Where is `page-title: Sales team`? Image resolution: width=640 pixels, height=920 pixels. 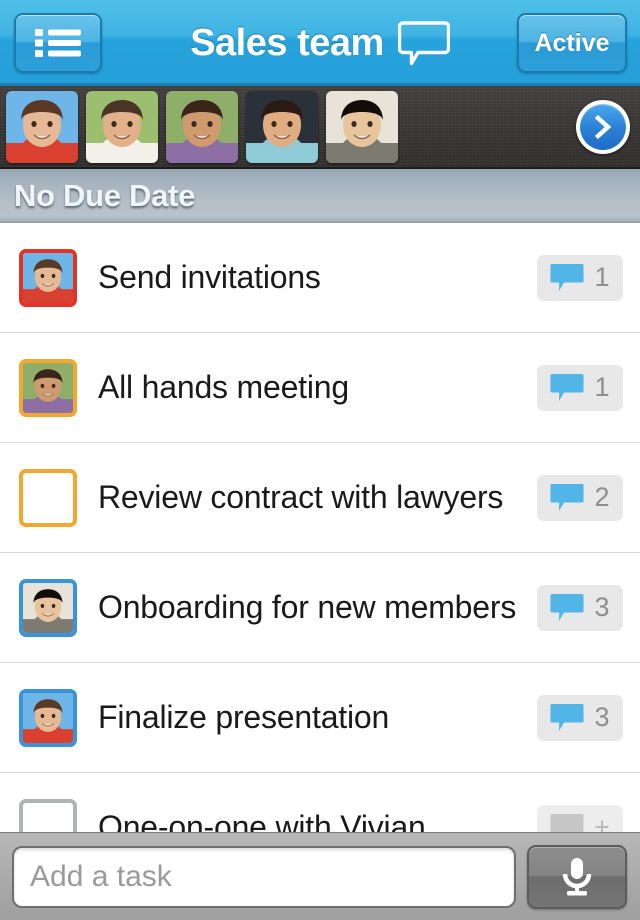
page-title: Sales team is located at coordinates (287, 42).